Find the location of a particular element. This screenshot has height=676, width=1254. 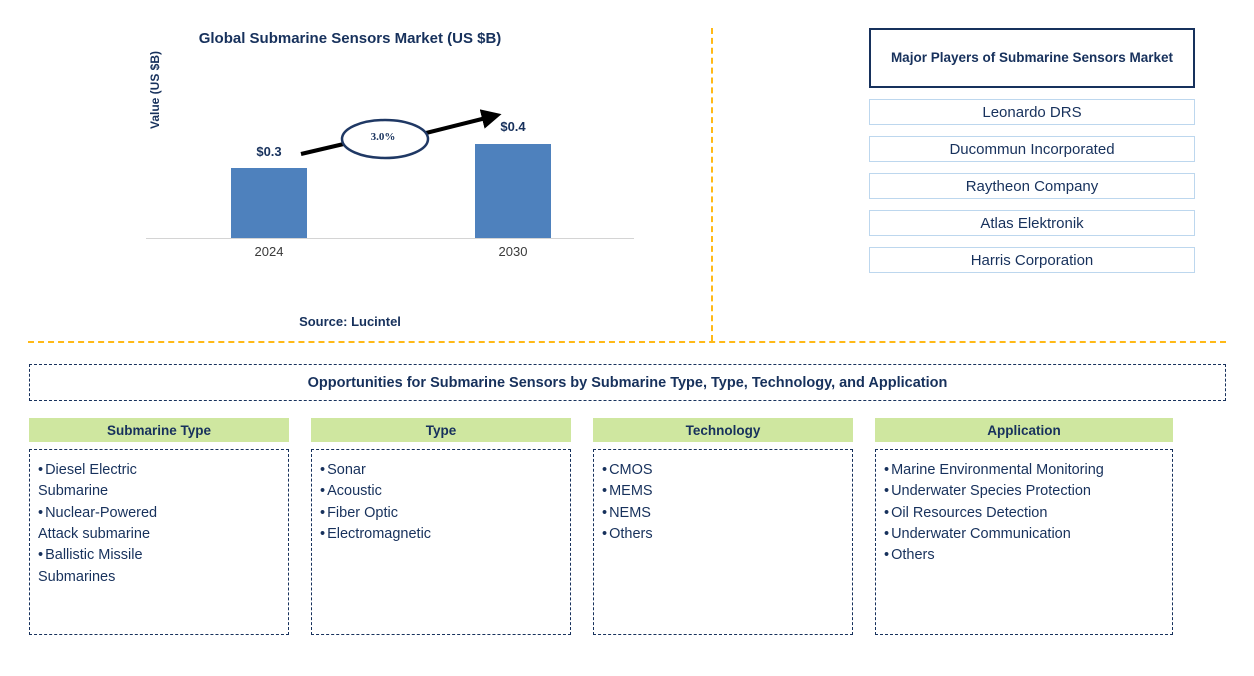

chart-y-axis-label: Value (US $B) is located at coordinates (155, 90).